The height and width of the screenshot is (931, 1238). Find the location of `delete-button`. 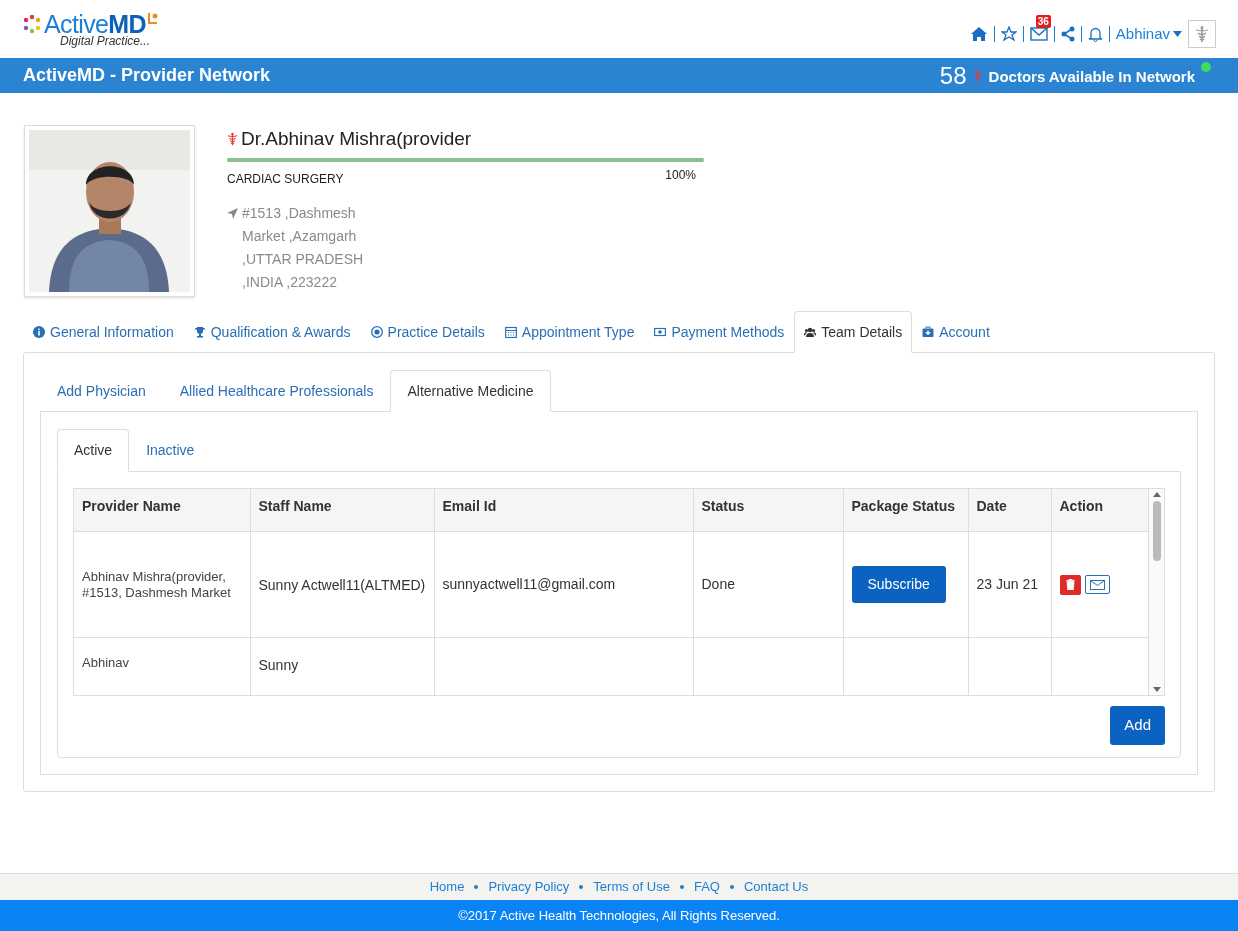

delete-button is located at coordinates (1070, 584).